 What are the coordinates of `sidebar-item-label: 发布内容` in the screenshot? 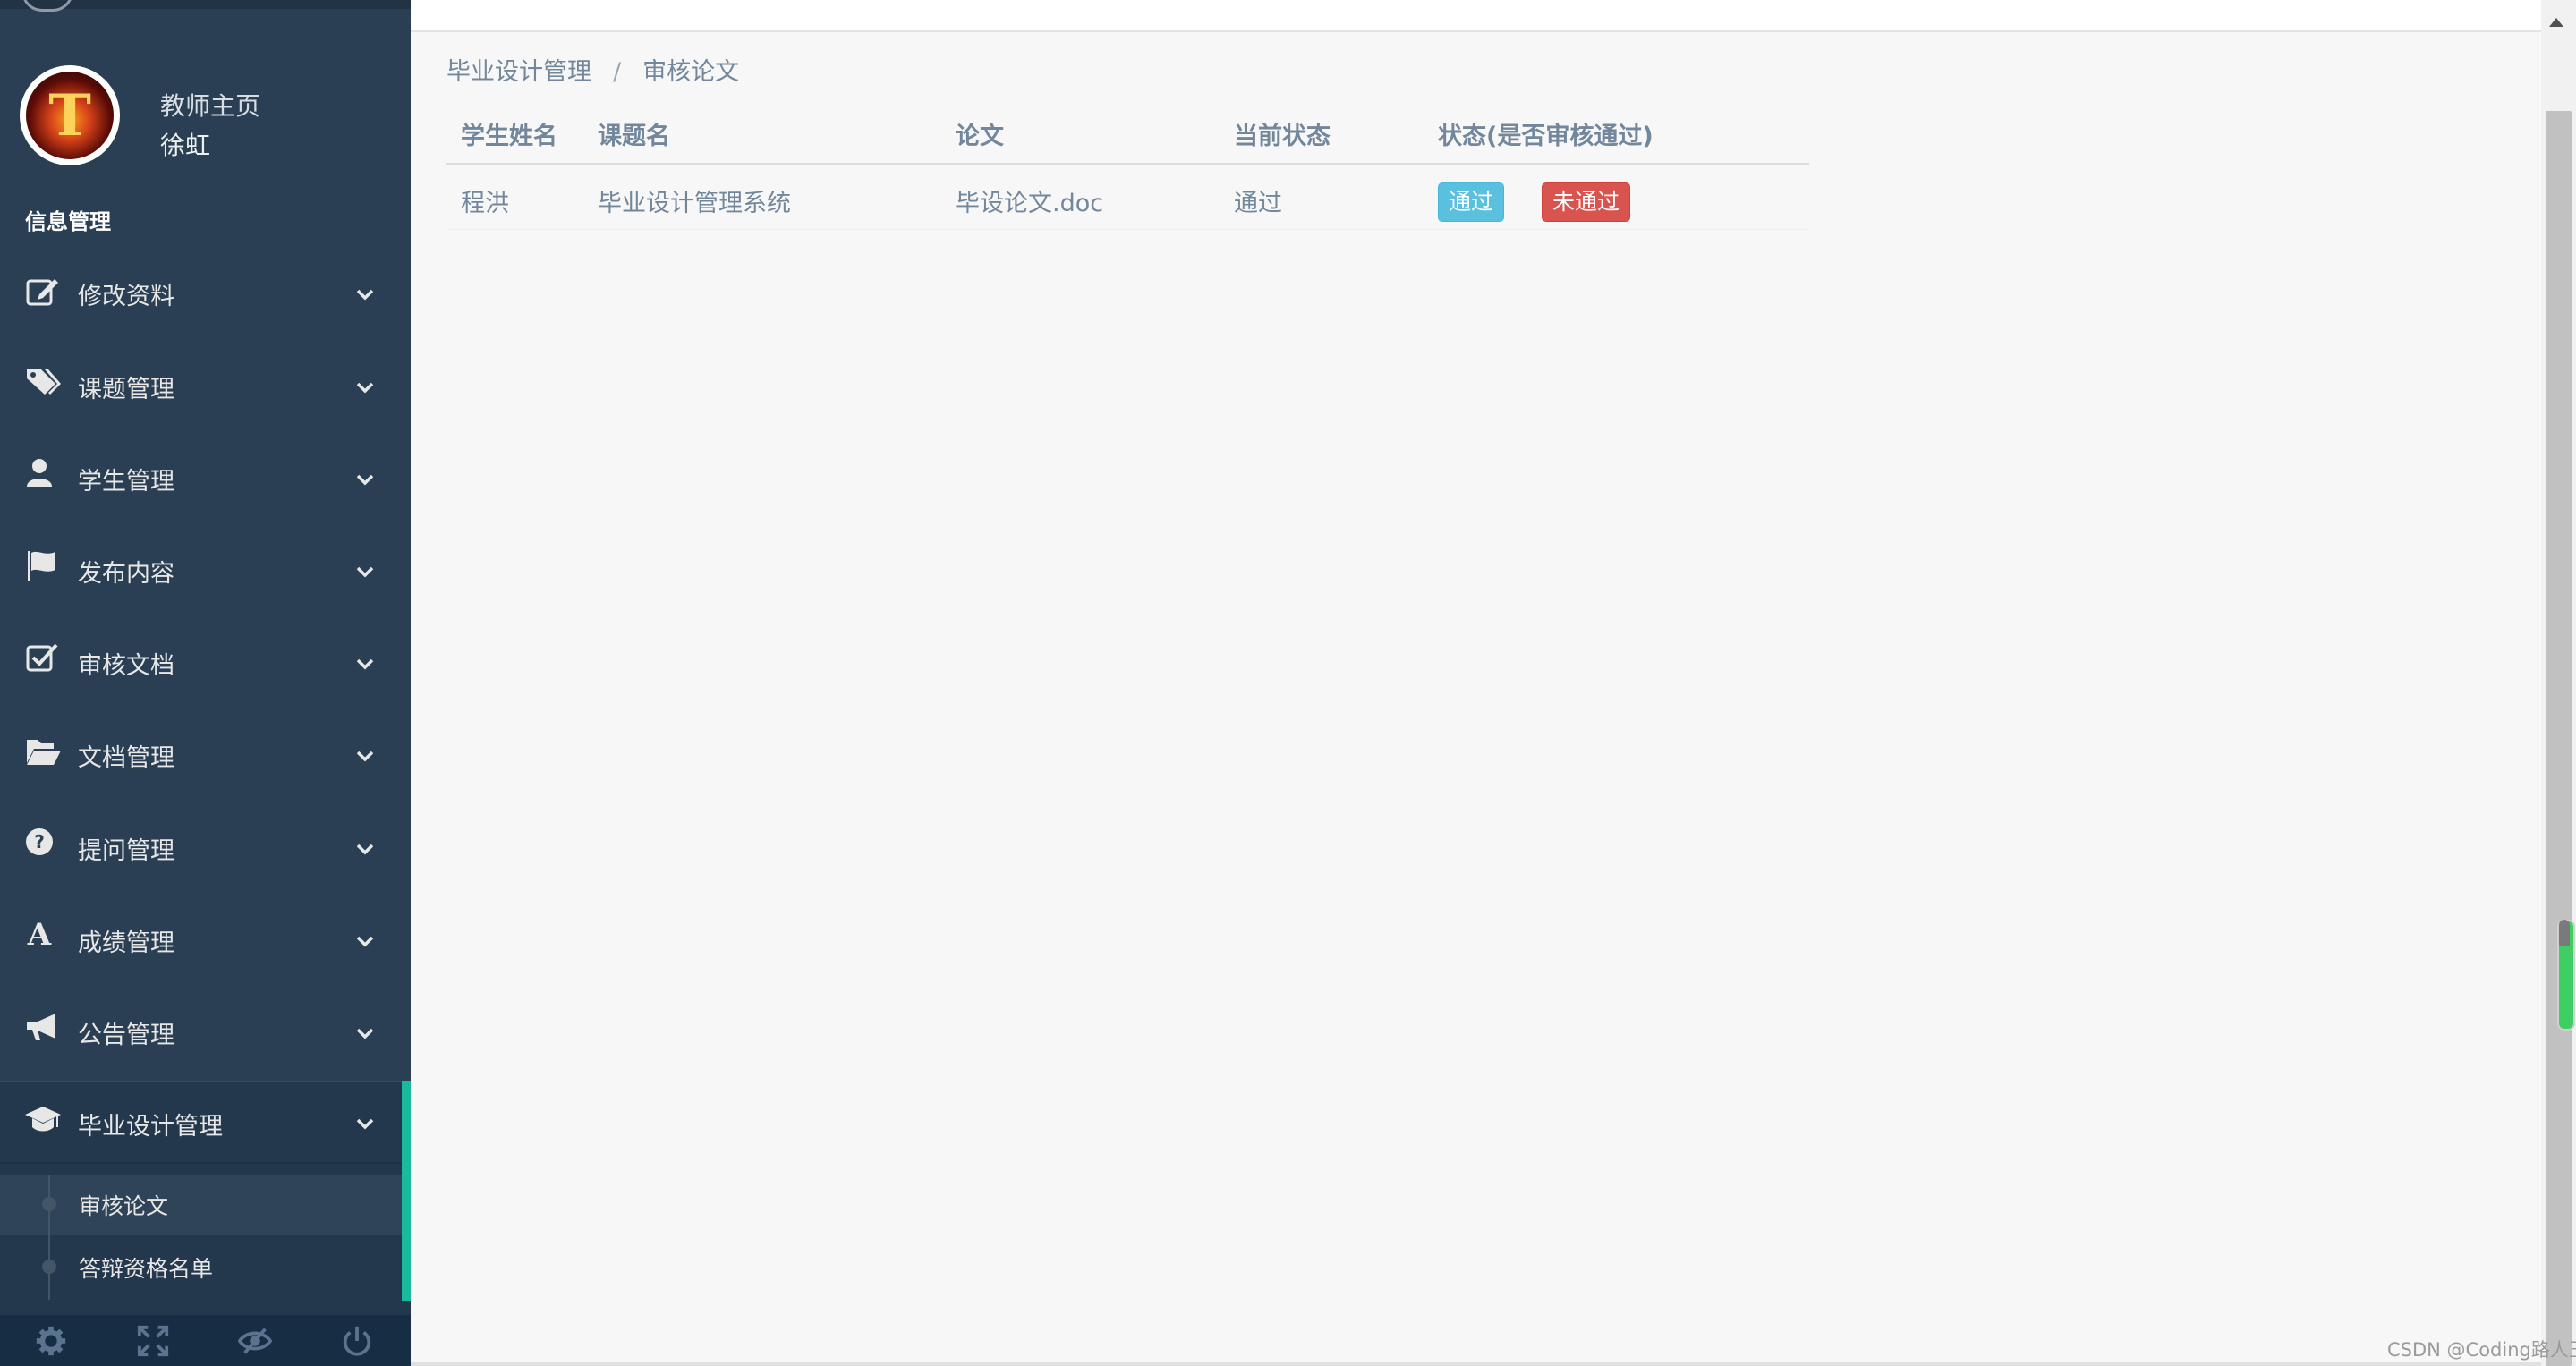 It's located at (126, 574).